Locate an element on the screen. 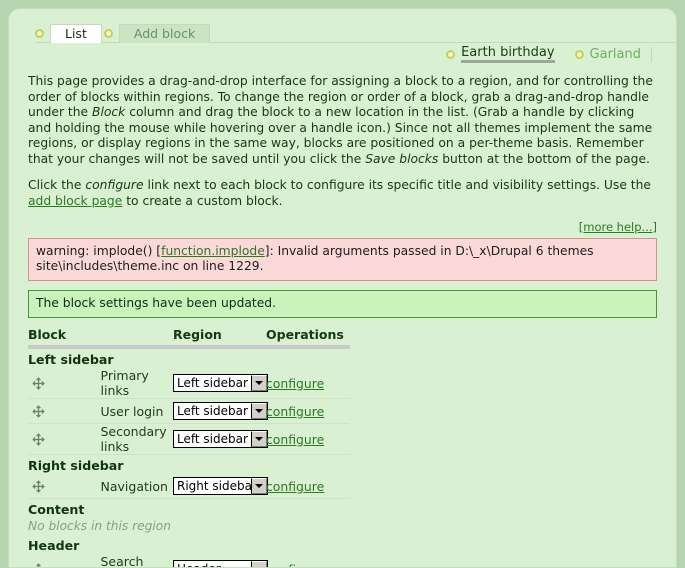  region-select: Right sidebar is located at coordinates (220, 486).